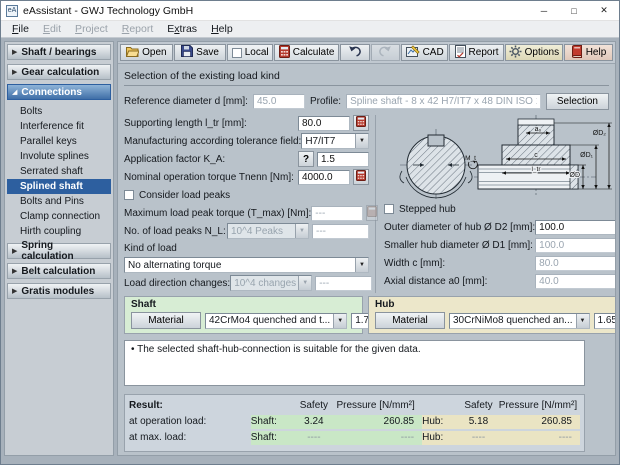  Describe the element at coordinates (314, 405) in the screenshot. I see `safety-column-header: Safety` at that location.